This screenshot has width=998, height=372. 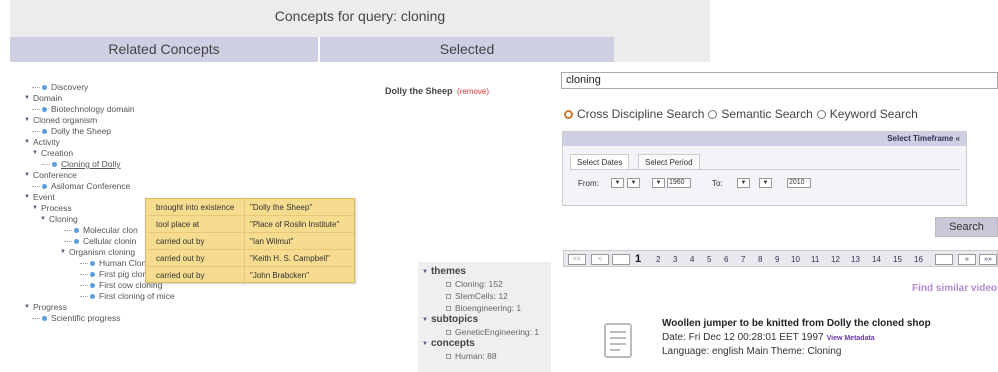 What do you see at coordinates (633, 183) in the screenshot?
I see `from-month-select: ▼` at bounding box center [633, 183].